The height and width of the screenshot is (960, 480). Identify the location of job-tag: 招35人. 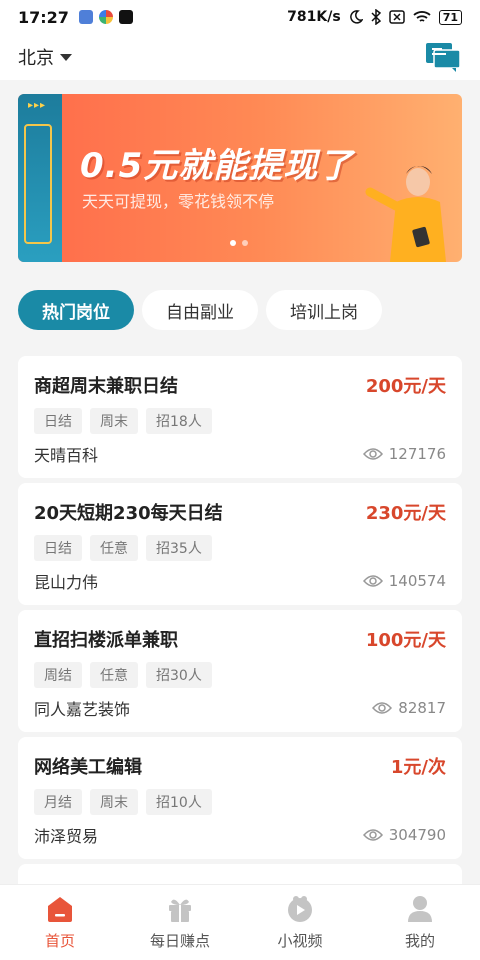
(179, 548).